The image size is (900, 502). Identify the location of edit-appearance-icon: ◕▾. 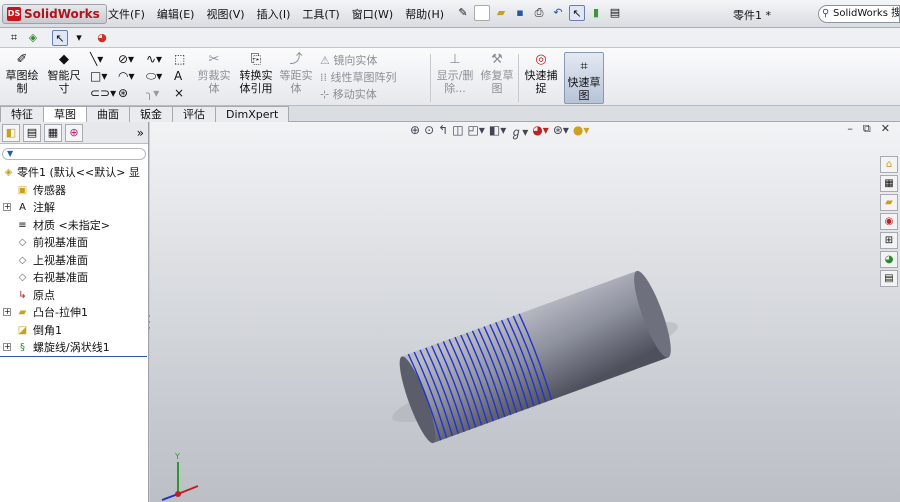
(540, 131).